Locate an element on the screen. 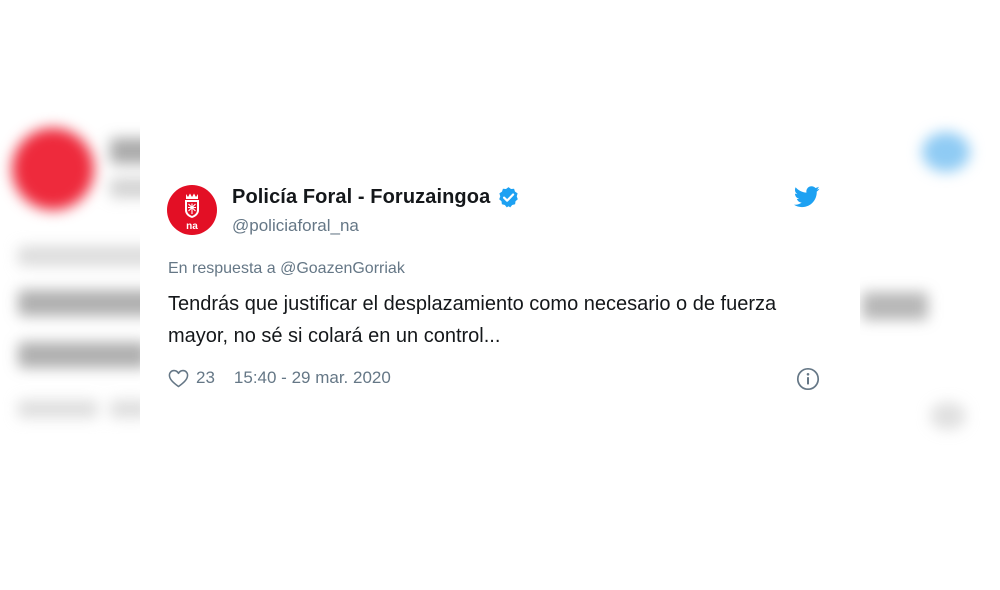  blurred-footer is located at coordinates (58, 409).